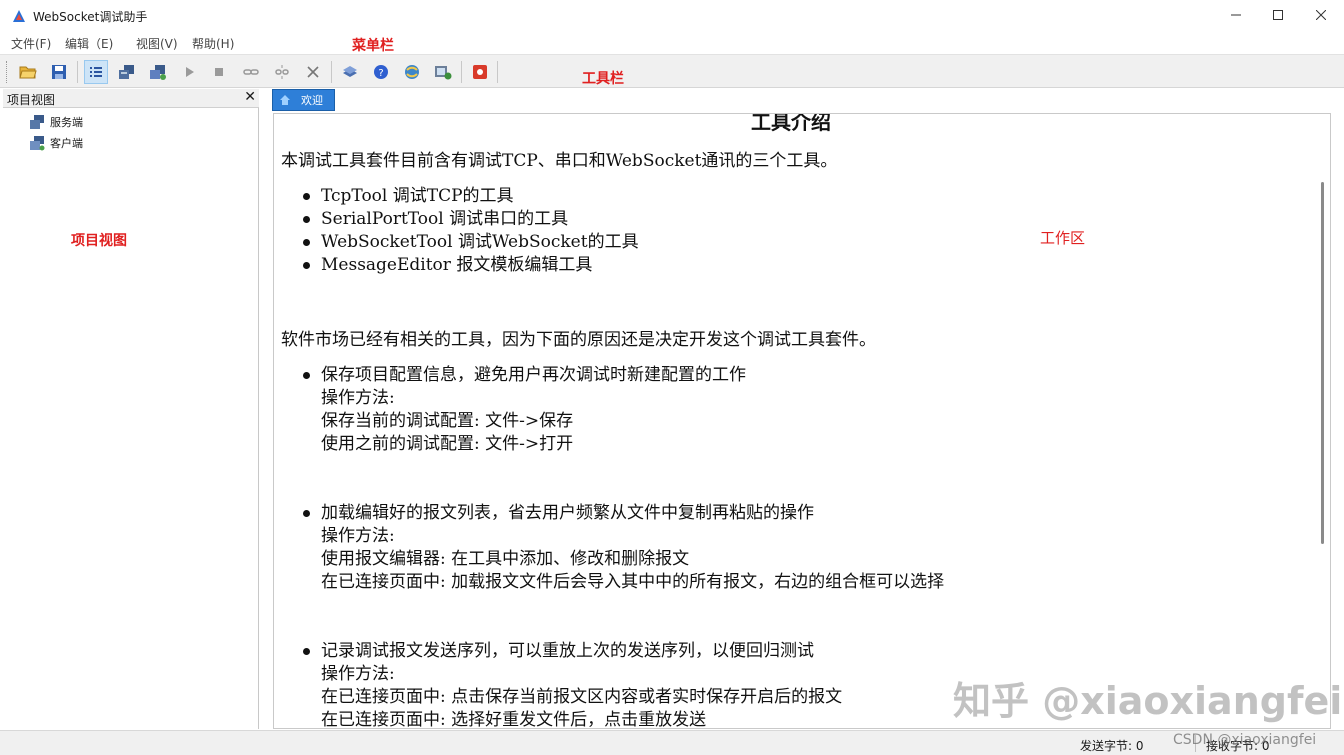  I want to click on intro-text: 本调试工具套件目前含有调试TCP、串口和WebSocket通讯的三个工具。, so click(559, 161).